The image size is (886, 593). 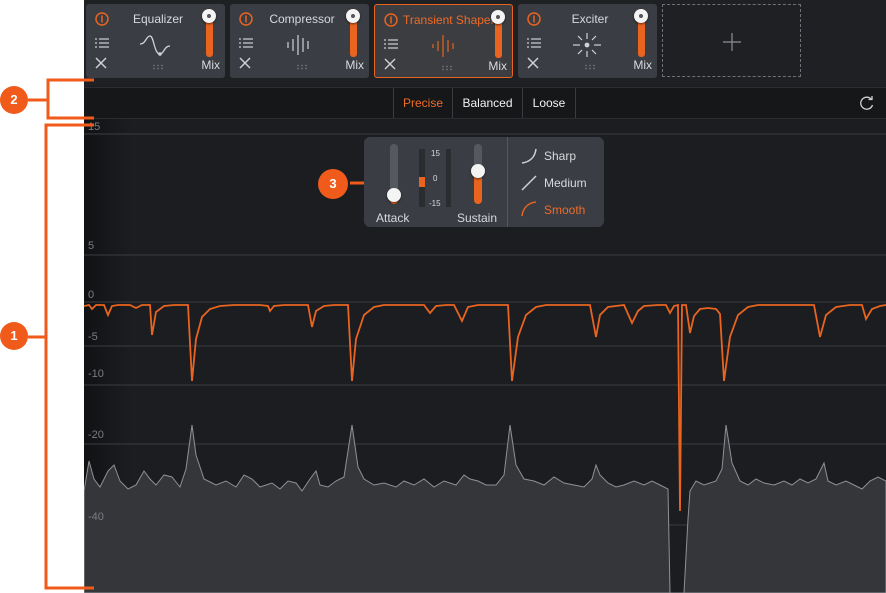 What do you see at coordinates (14, 336) in the screenshot?
I see `callout-badge: 1` at bounding box center [14, 336].